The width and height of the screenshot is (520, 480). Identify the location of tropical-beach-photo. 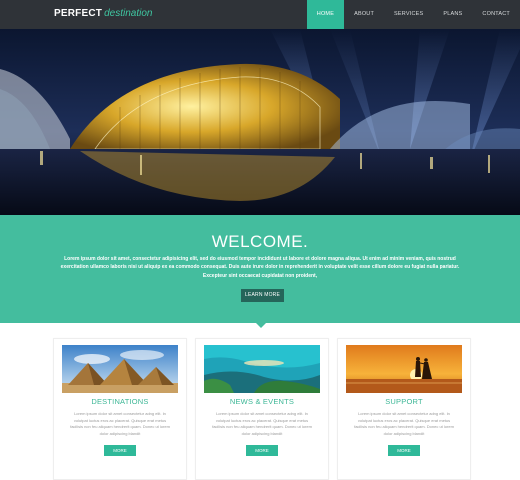
(262, 369).